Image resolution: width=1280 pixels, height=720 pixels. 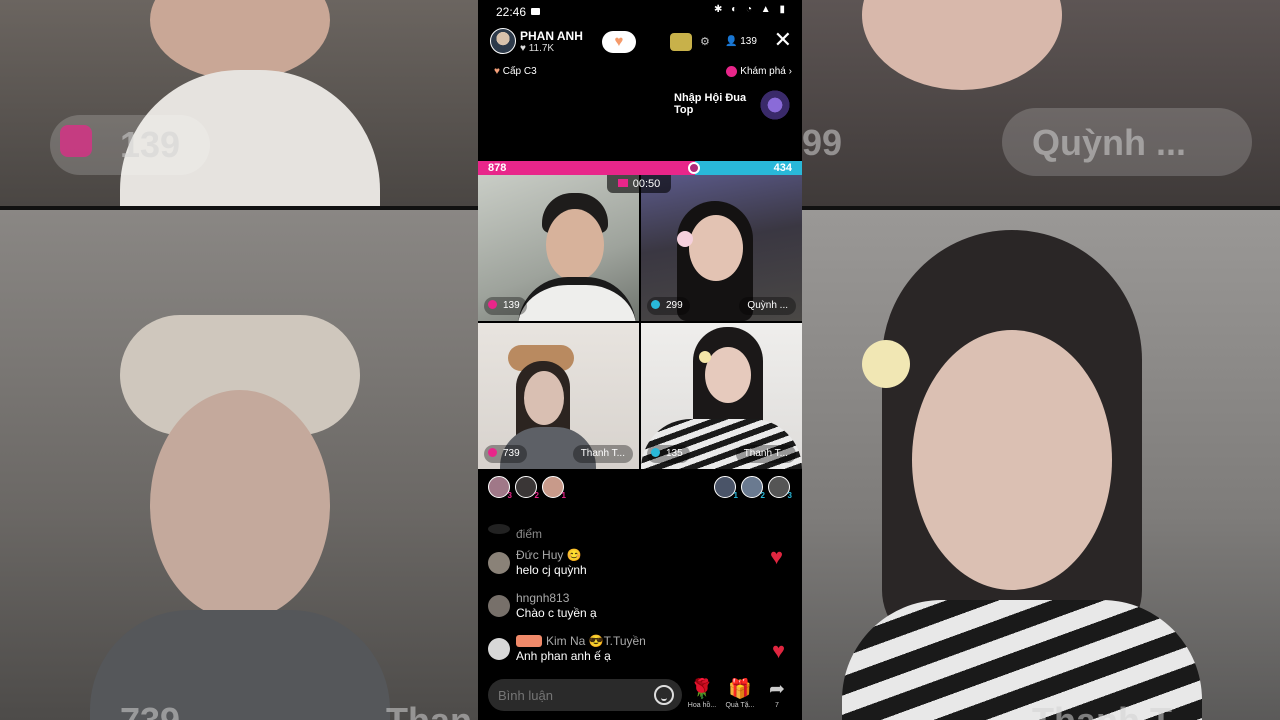 What do you see at coordinates (740, 689) in the screenshot?
I see `gift-box-icon: 🎁` at bounding box center [740, 689].